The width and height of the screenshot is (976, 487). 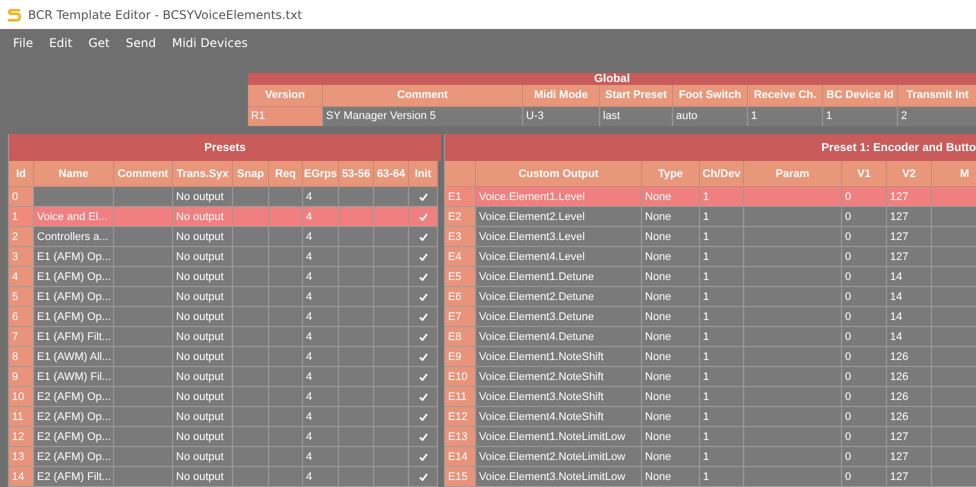 What do you see at coordinates (225, 337) in the screenshot?
I see `table-row: 7 E1 (AFM) Filt... No output 4` at bounding box center [225, 337].